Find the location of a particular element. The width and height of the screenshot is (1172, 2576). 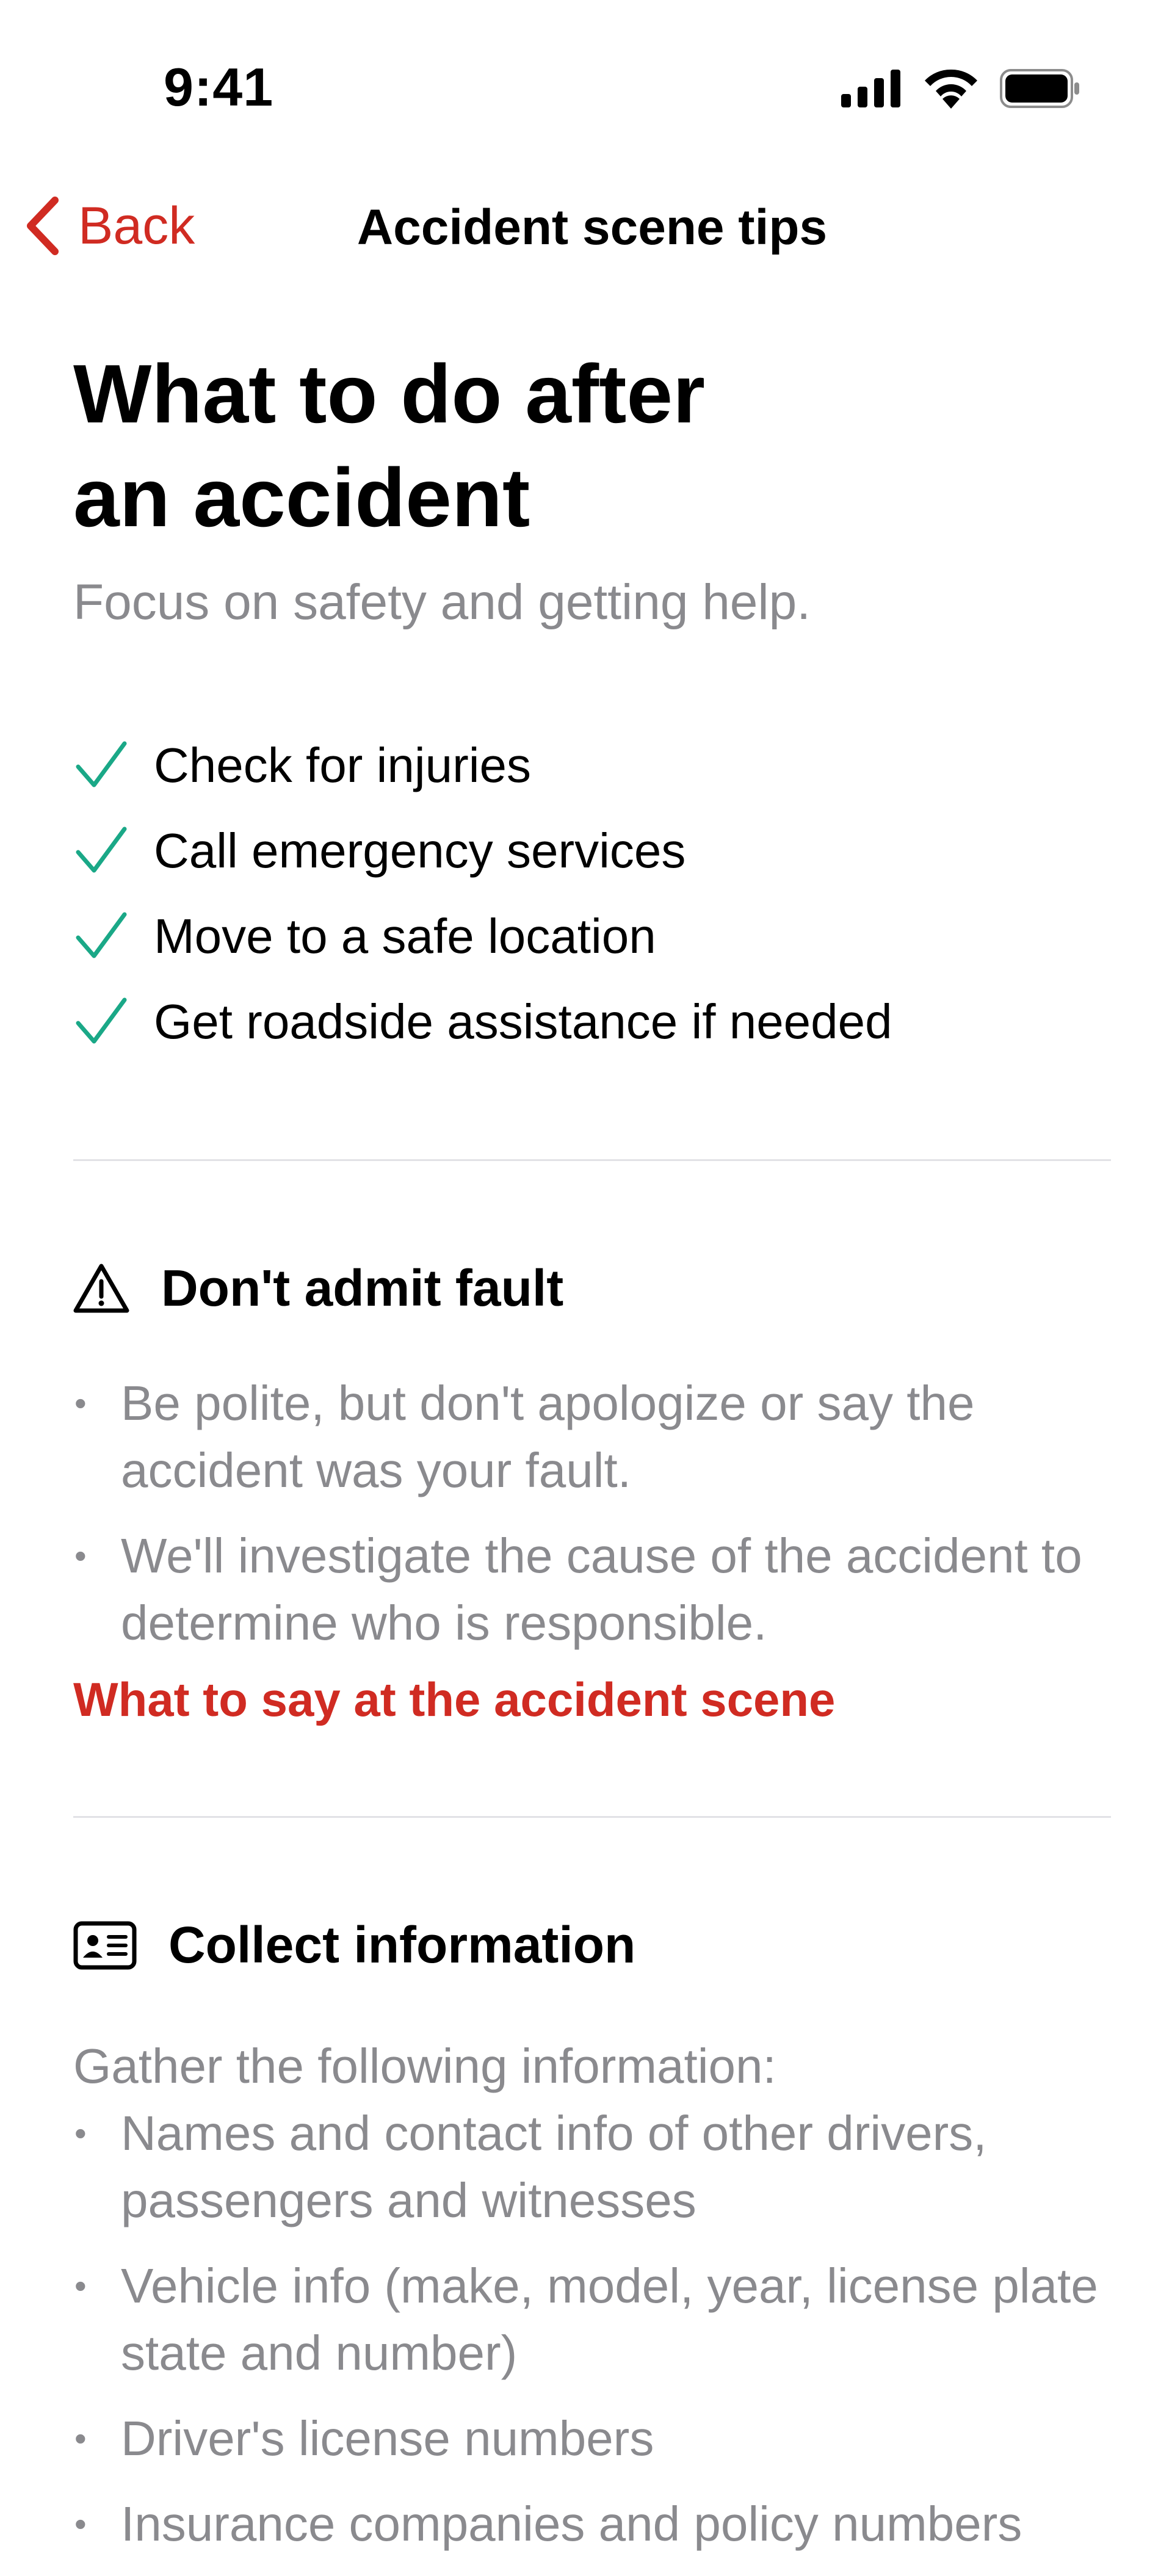

status-bar: 9:41 is located at coordinates (586, 88).